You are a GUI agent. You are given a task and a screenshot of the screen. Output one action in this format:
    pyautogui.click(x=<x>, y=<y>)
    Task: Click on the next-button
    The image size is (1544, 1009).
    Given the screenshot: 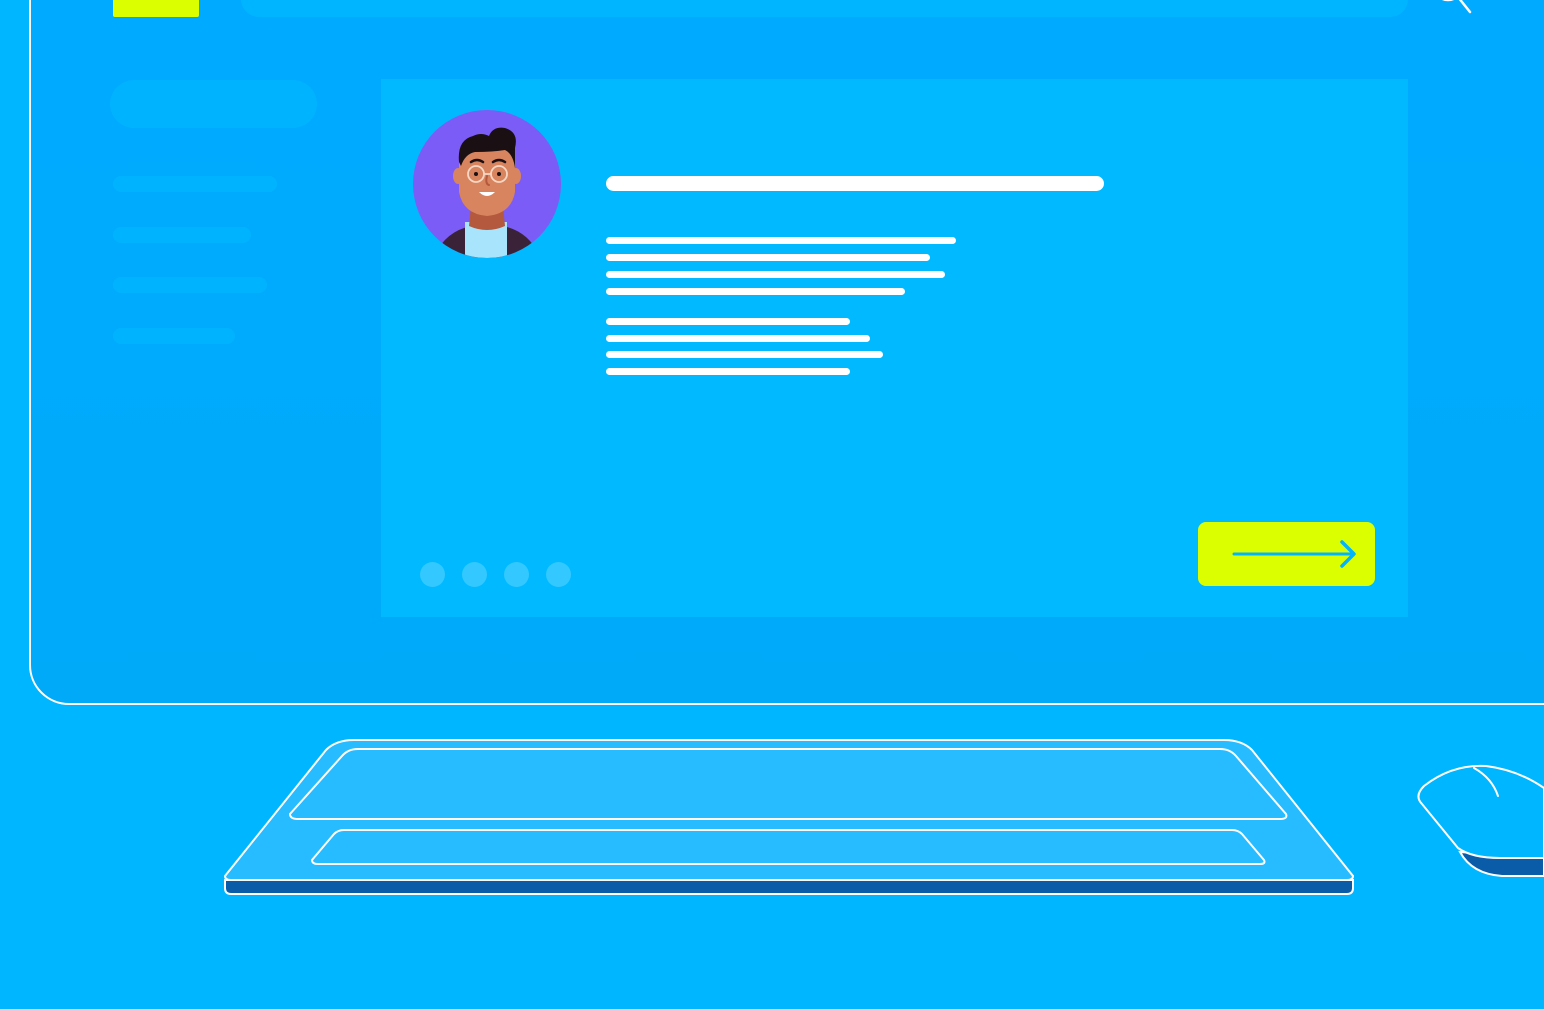 What is the action you would take?
    pyautogui.click(x=1286, y=554)
    